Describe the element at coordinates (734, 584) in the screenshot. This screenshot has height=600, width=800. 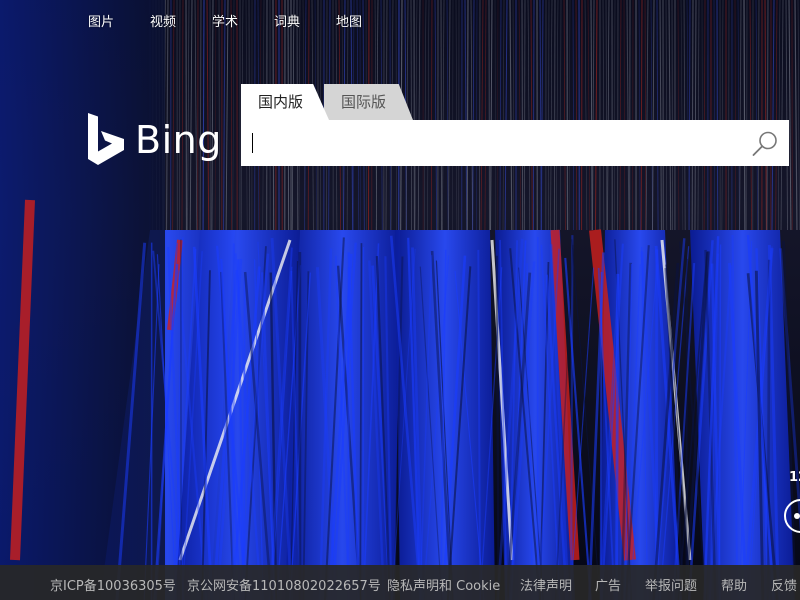
I see `footer-help: 帮助` at that location.